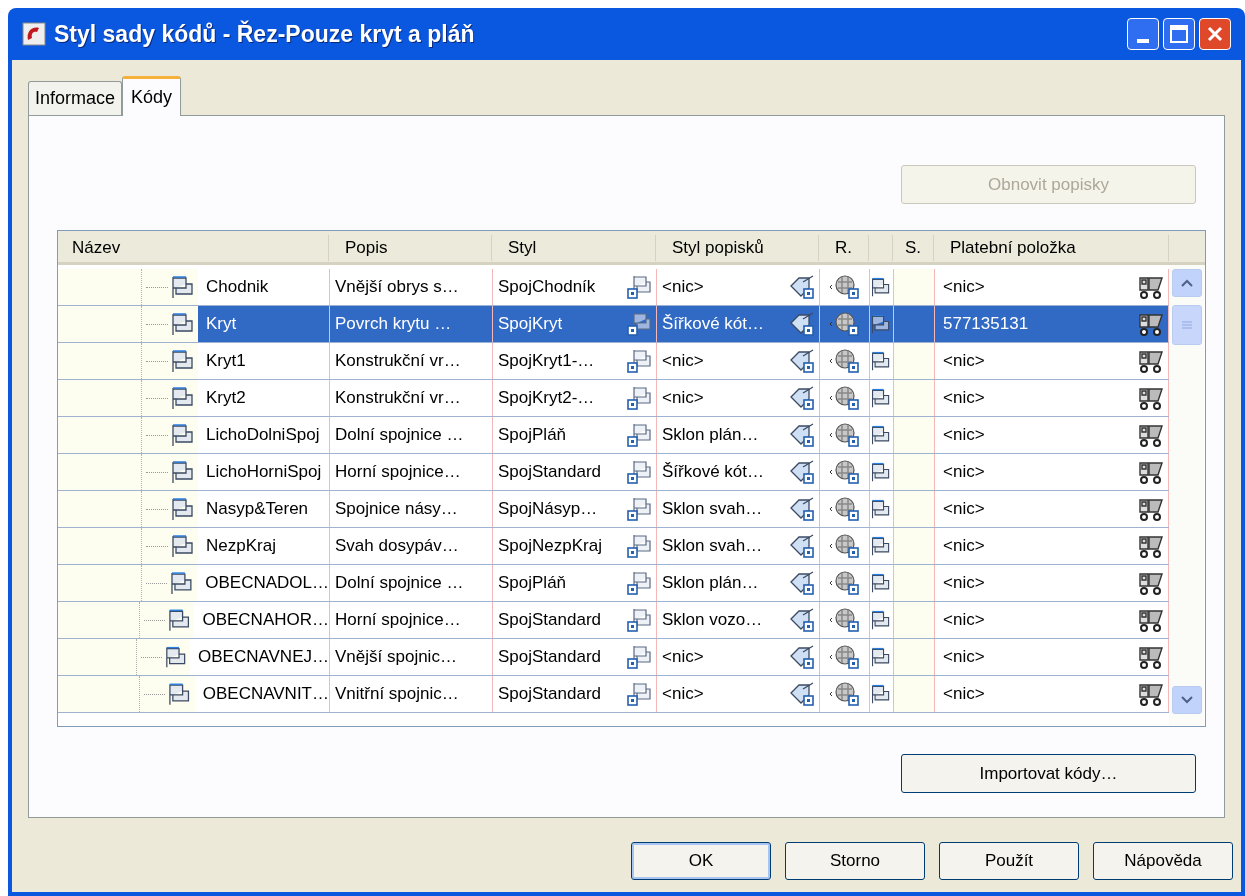 This screenshot has width=1245, height=896. Describe the element at coordinates (844, 248) in the screenshot. I see `column-header: R.` at that location.